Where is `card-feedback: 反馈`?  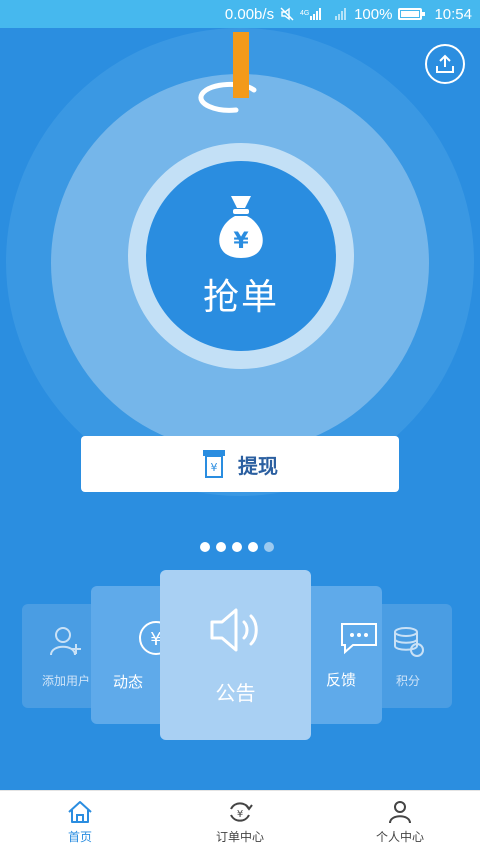
card-feedback: 反馈 is located at coordinates (341, 655).